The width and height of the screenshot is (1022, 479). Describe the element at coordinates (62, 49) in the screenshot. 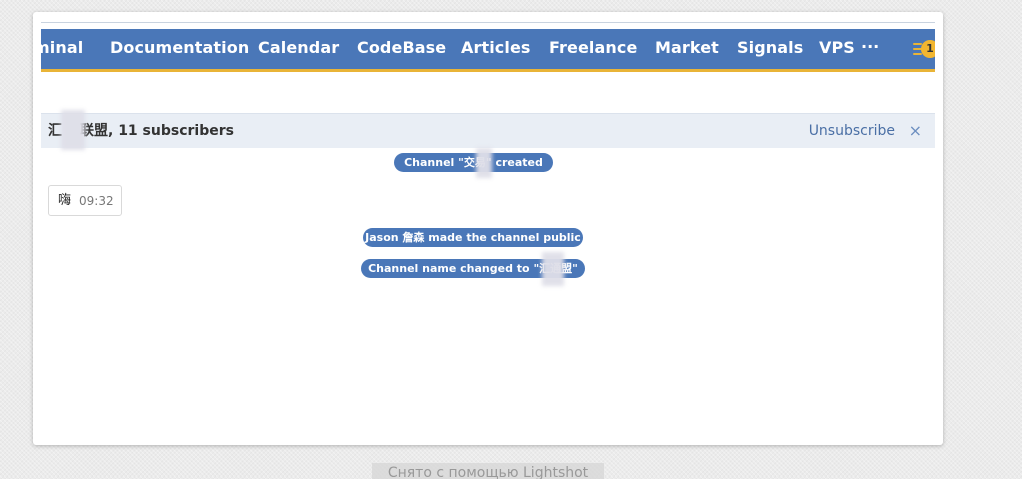

I see `nav-item-terminal: minal` at that location.